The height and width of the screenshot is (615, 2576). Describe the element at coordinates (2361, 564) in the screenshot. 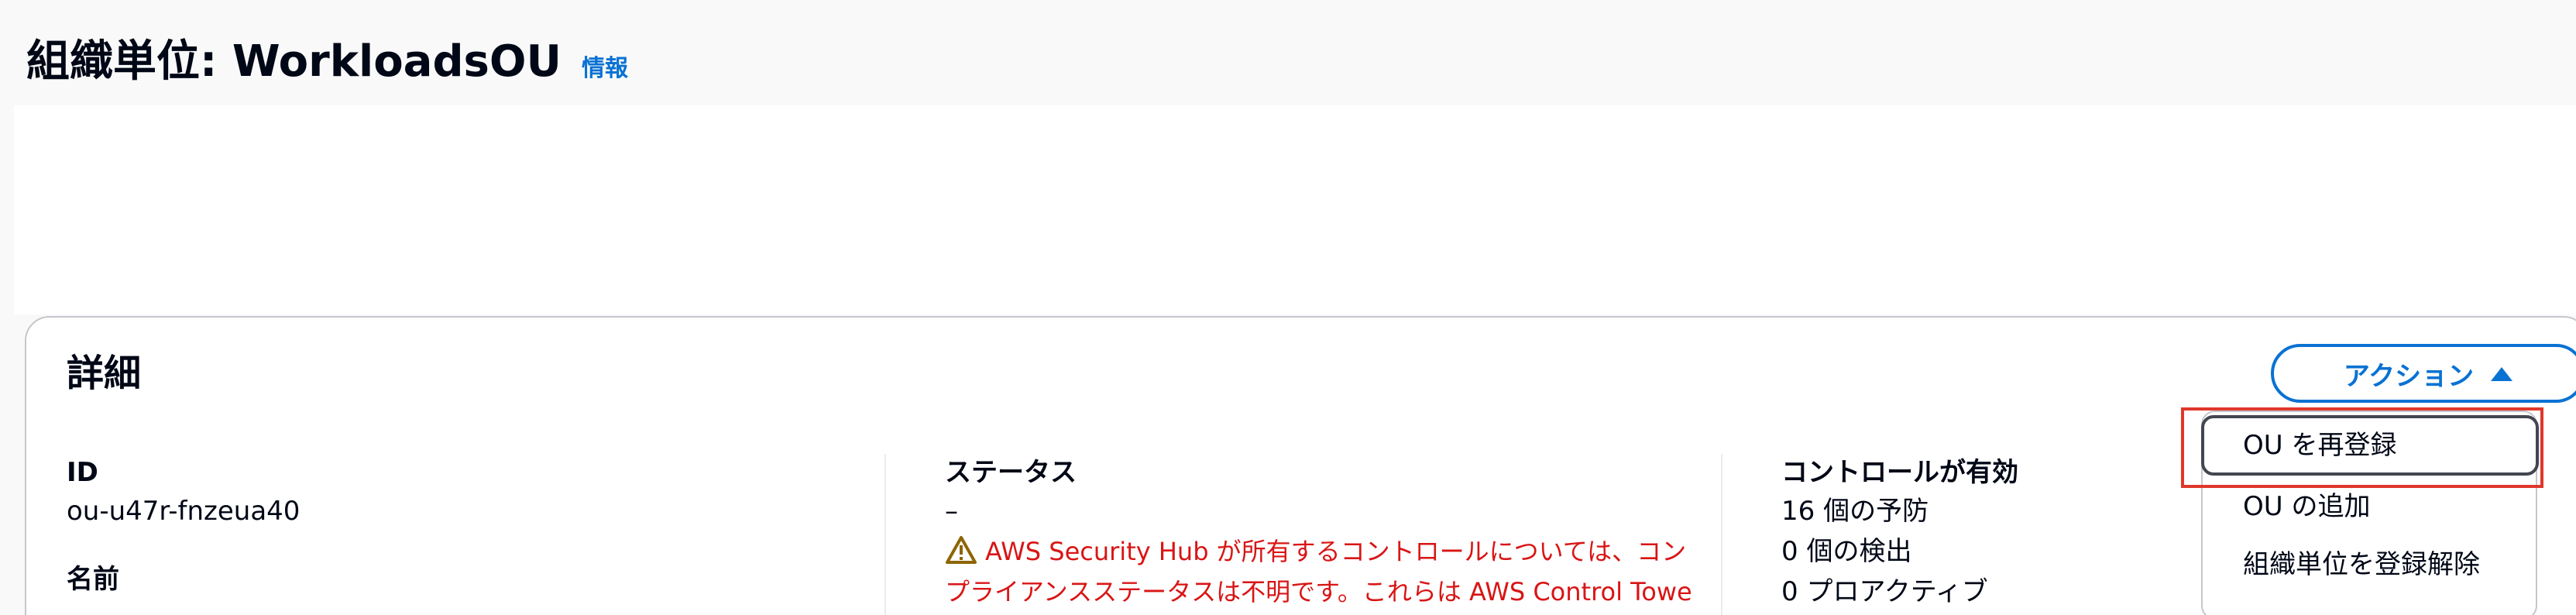

I see `menu-item-deregister-ou: 組織単位を登録解除` at that location.